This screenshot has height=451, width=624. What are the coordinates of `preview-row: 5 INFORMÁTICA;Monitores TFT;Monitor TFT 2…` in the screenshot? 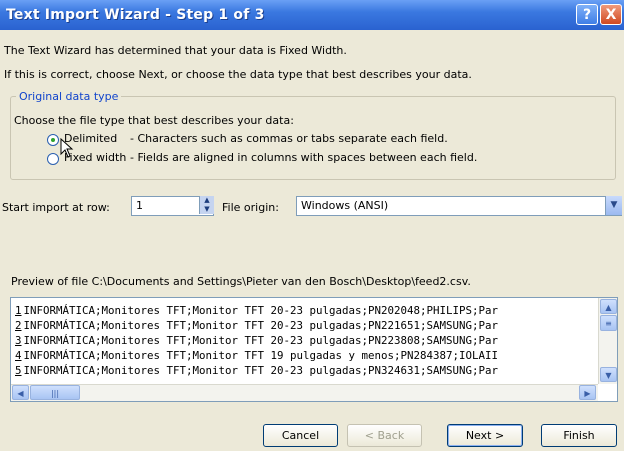 It's located at (256, 370).